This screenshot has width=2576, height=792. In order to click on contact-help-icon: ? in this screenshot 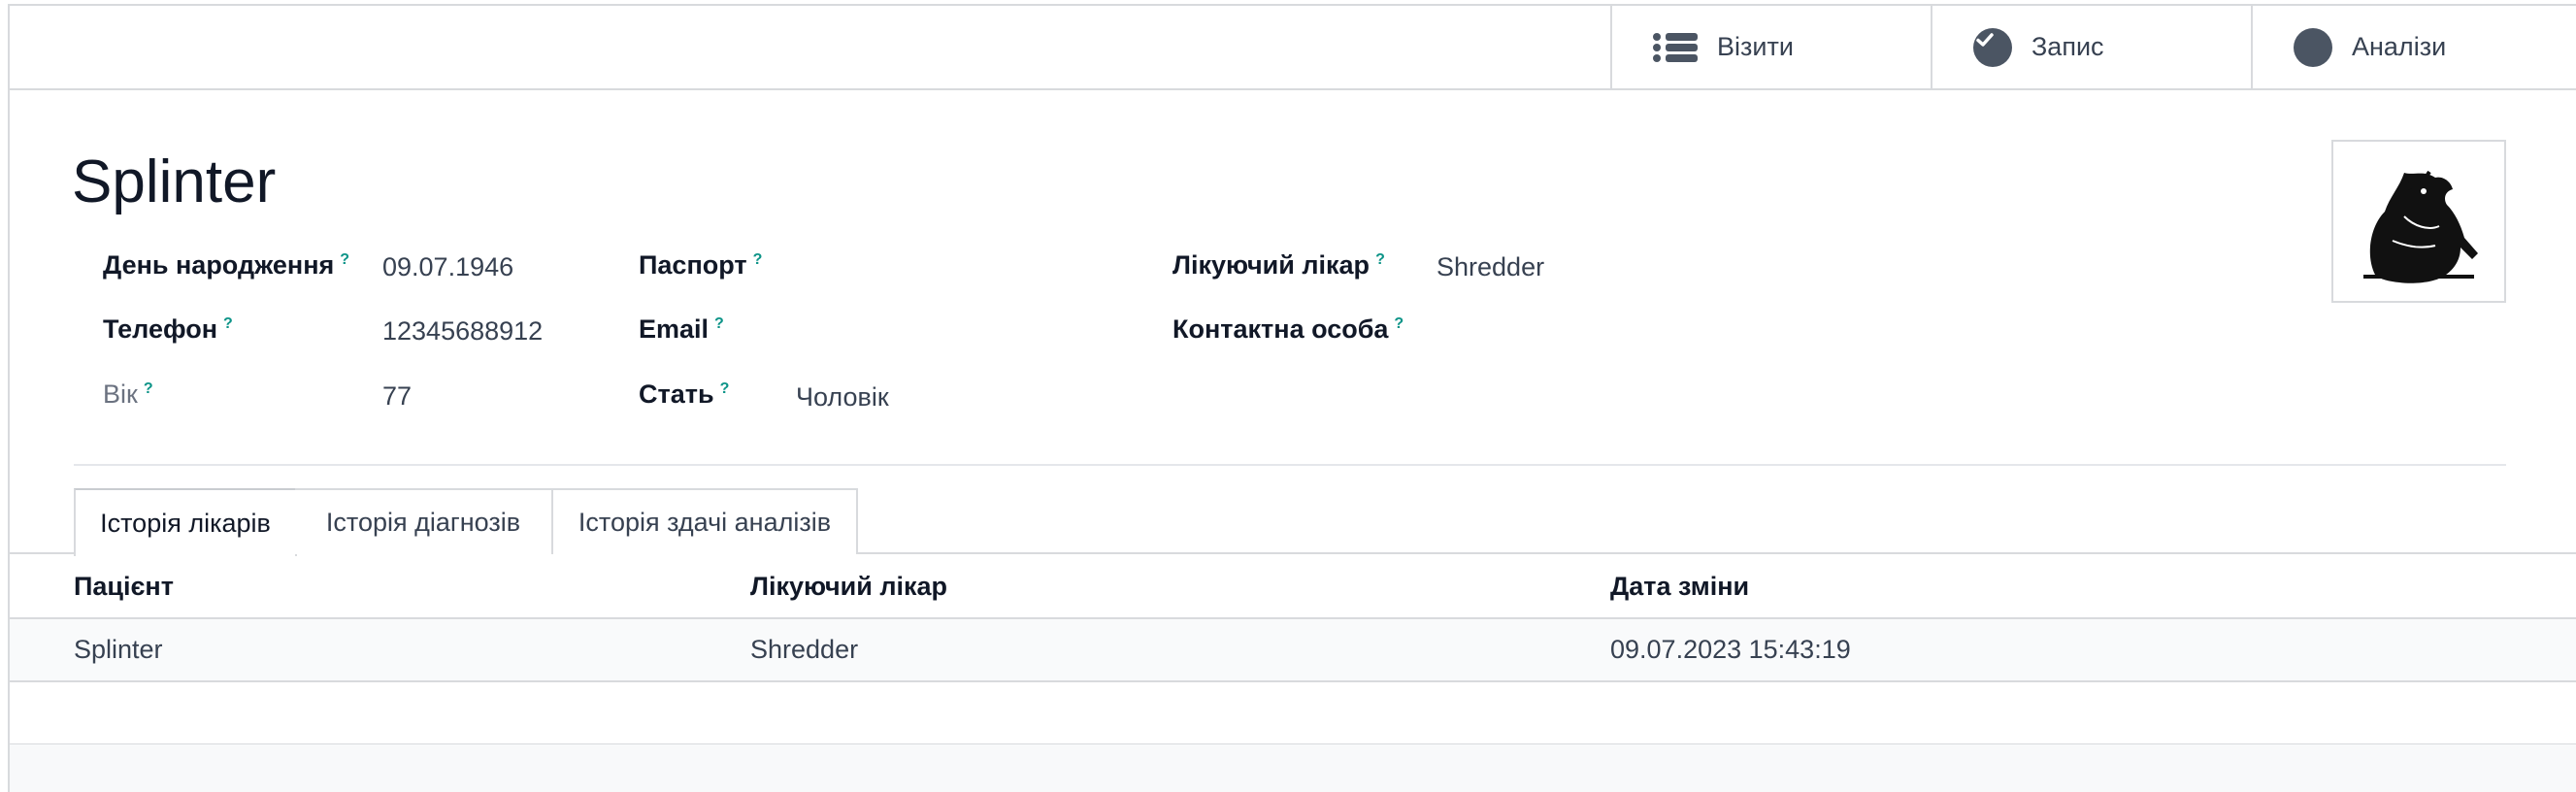, I will do `click(1399, 323)`.